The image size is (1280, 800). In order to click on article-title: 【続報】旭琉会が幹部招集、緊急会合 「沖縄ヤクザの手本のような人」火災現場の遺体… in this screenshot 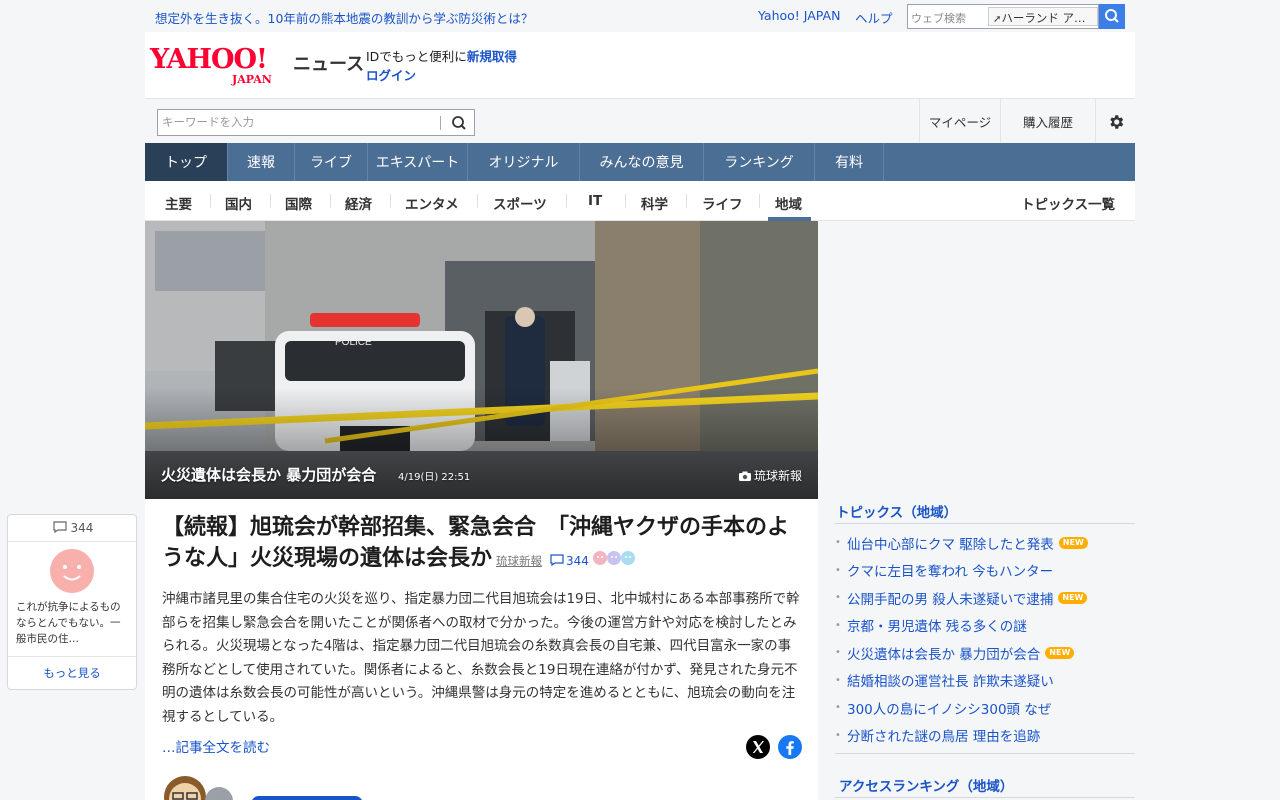, I will do `click(475, 543)`.